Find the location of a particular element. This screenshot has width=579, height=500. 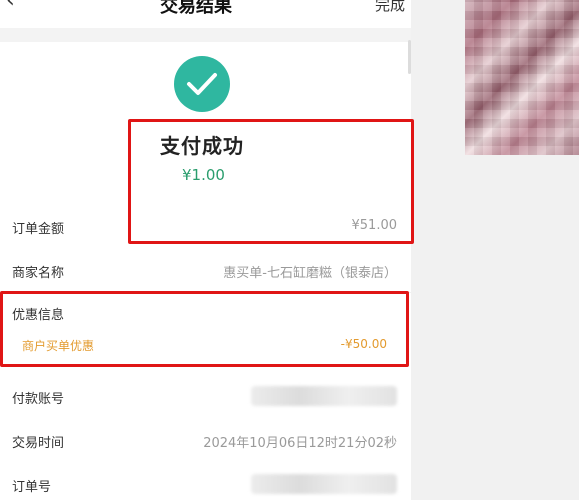

payment-account-label: 付款账号 is located at coordinates (38, 399).